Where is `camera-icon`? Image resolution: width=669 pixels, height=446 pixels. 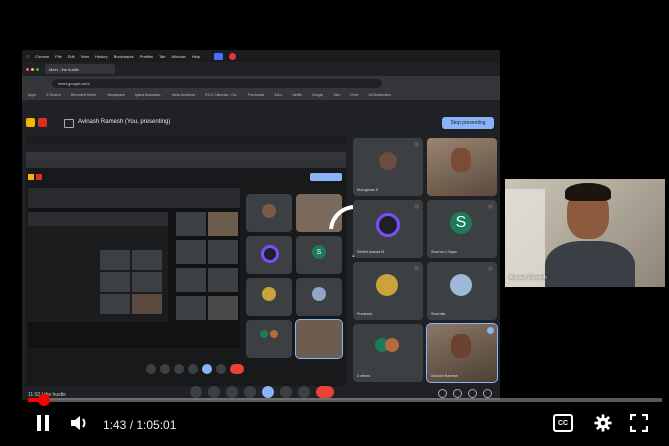
camera-icon is located at coordinates (214, 392).